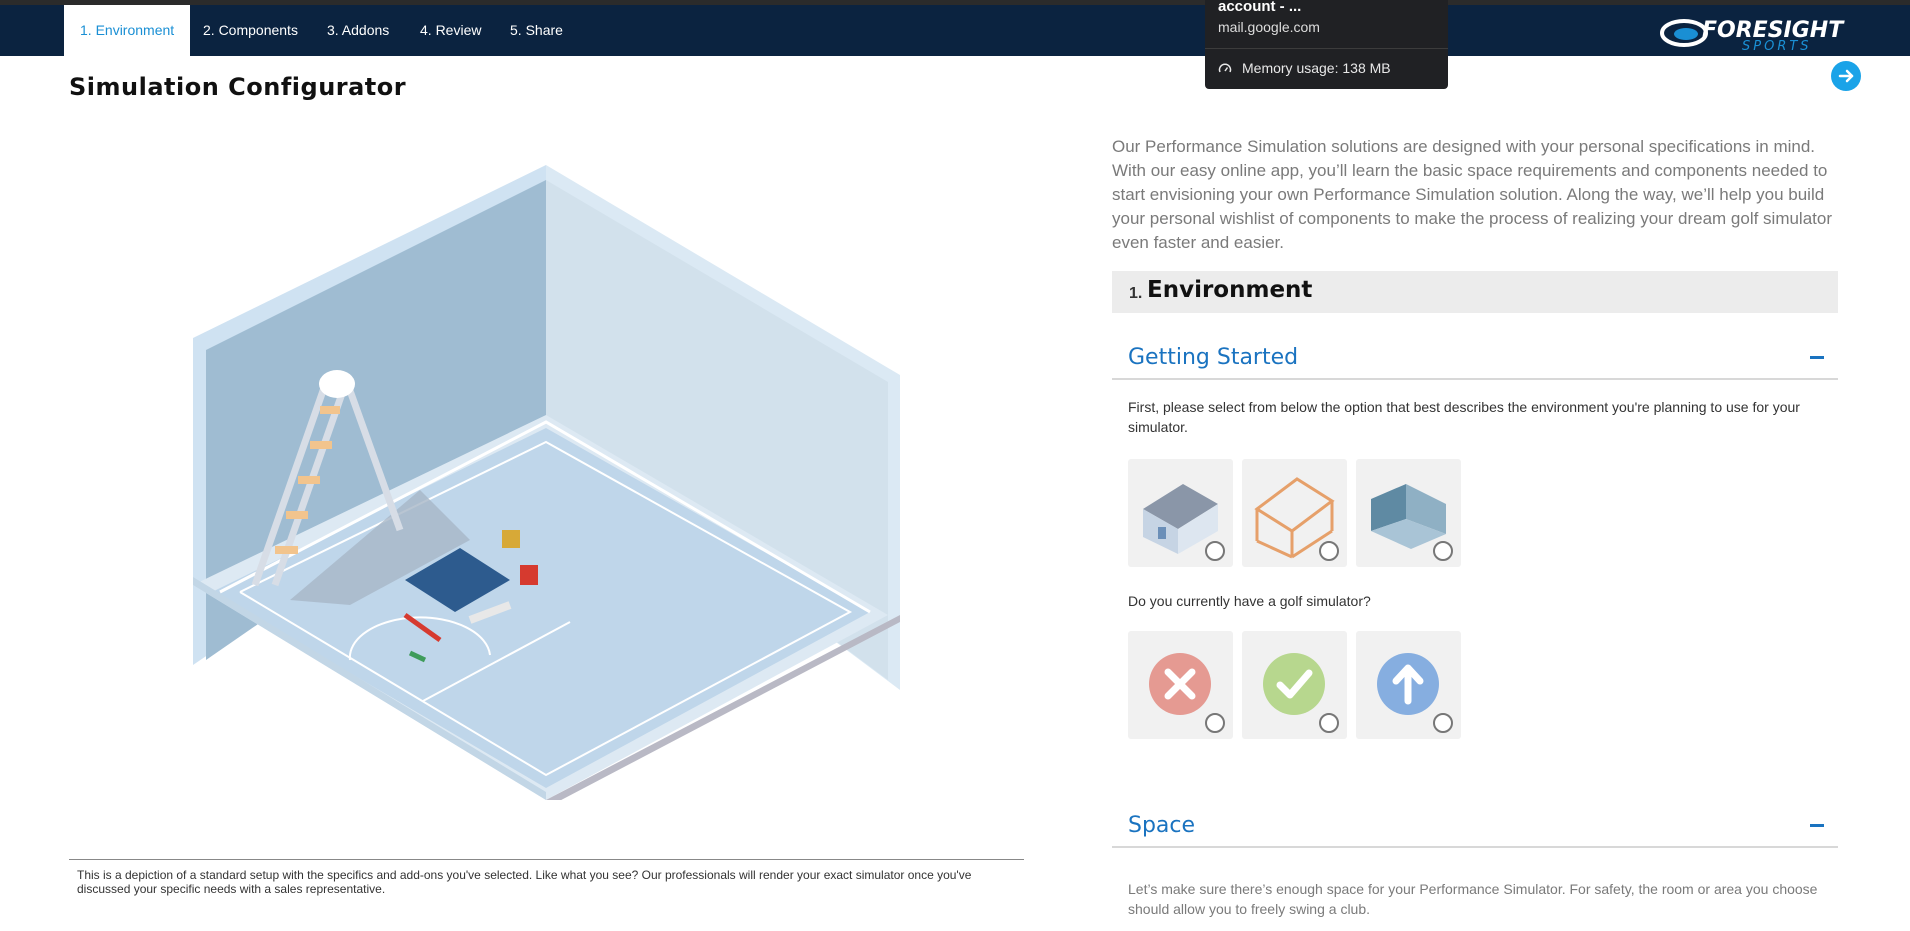 The image size is (1910, 931). Describe the element at coordinates (238, 87) in the screenshot. I see `page-title: Simulation Configurator` at that location.